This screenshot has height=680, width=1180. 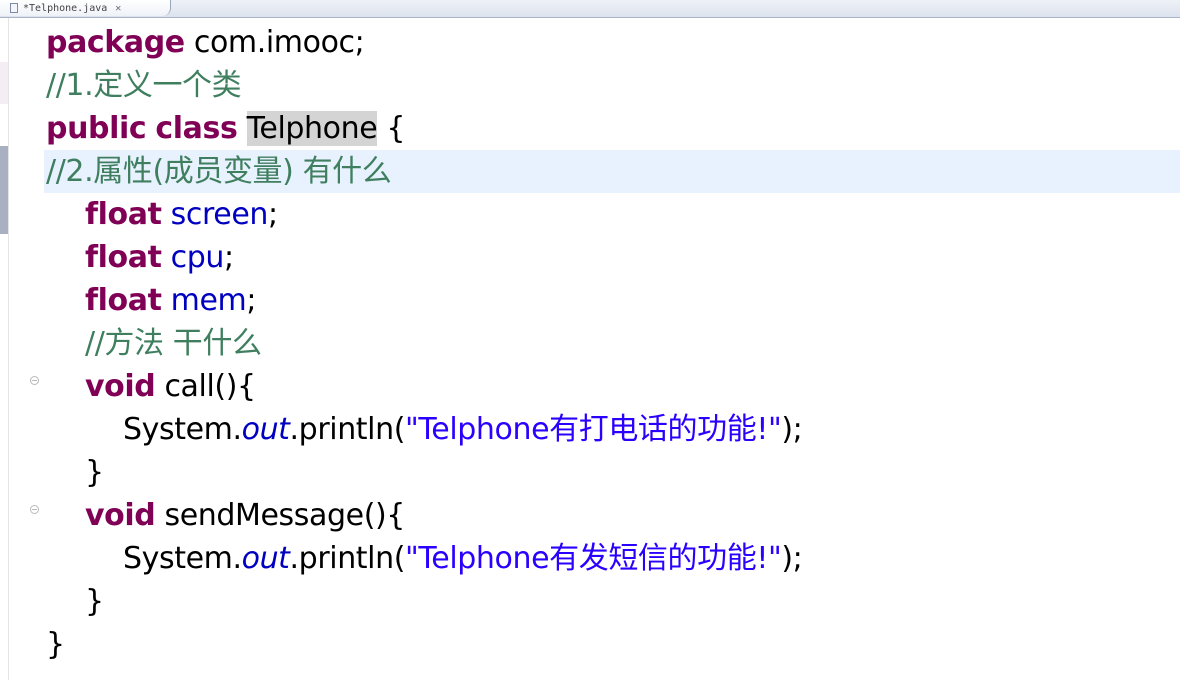 I want to click on close-icon: ✕, so click(x=118, y=8).